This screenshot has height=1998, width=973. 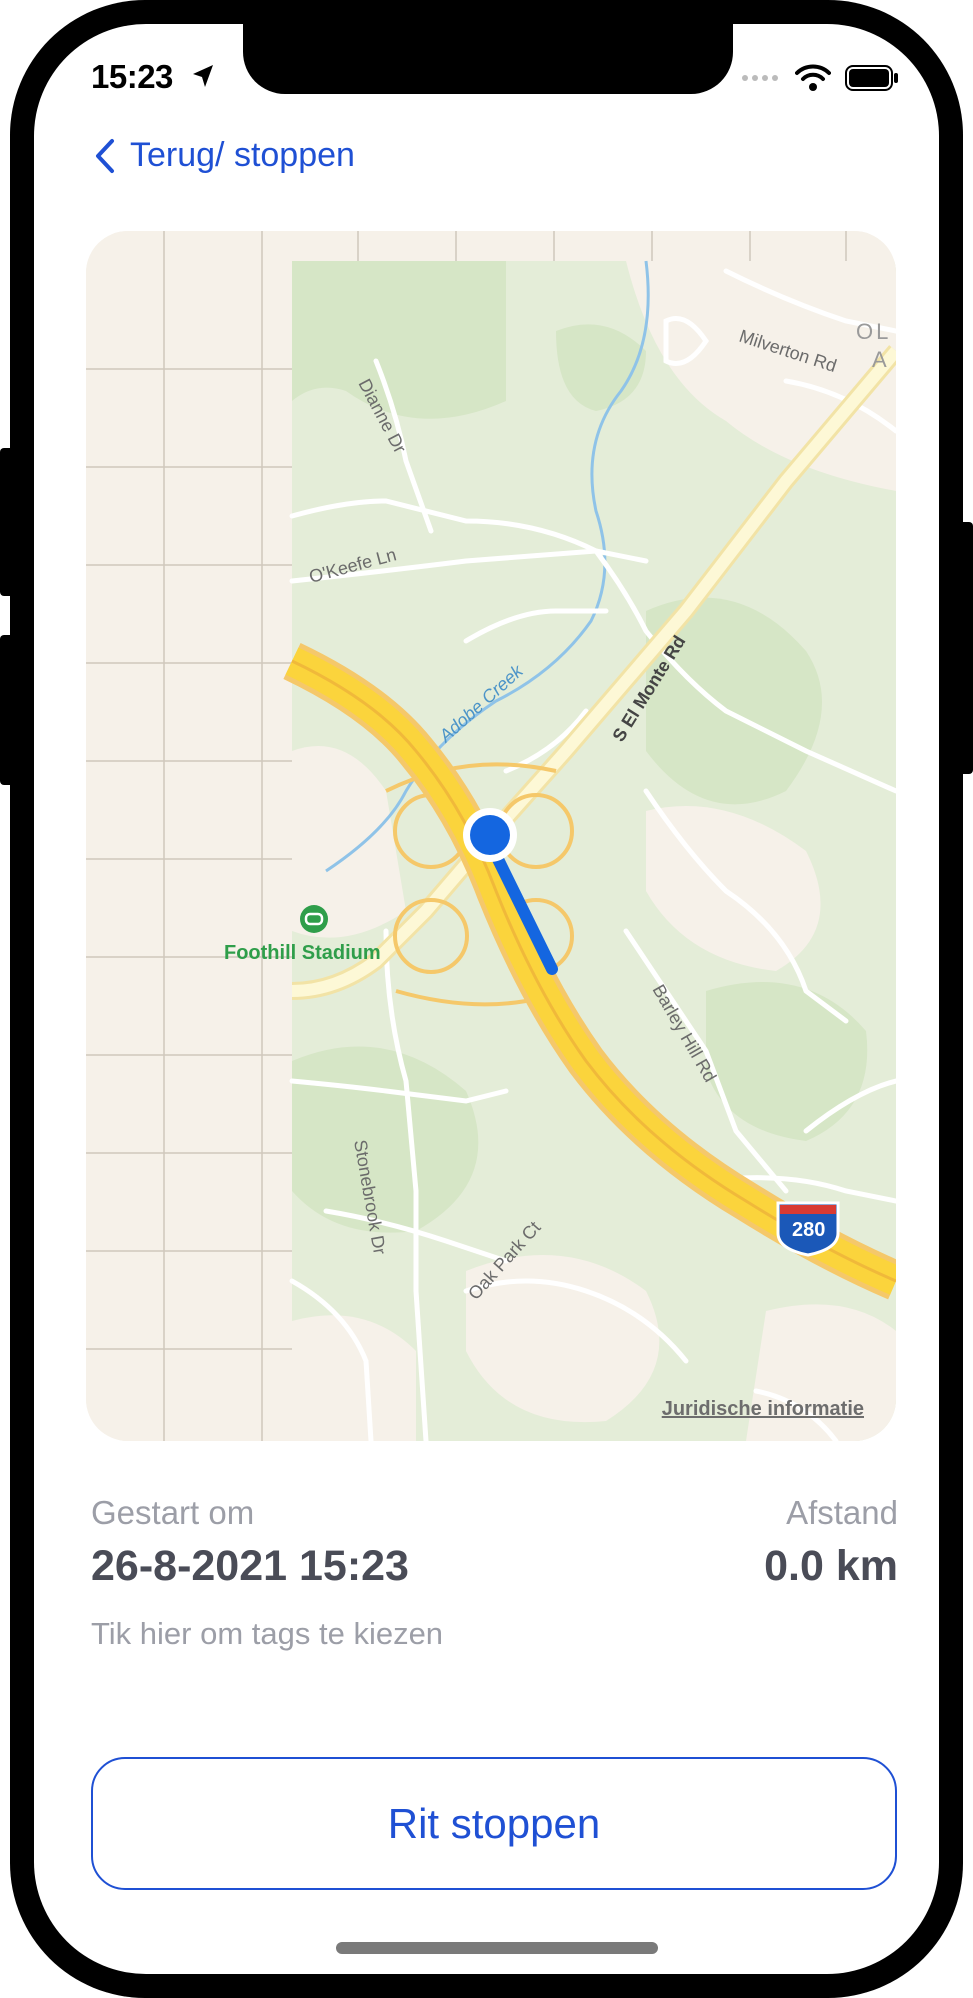 What do you see at coordinates (488, 59) in the screenshot?
I see `notch` at bounding box center [488, 59].